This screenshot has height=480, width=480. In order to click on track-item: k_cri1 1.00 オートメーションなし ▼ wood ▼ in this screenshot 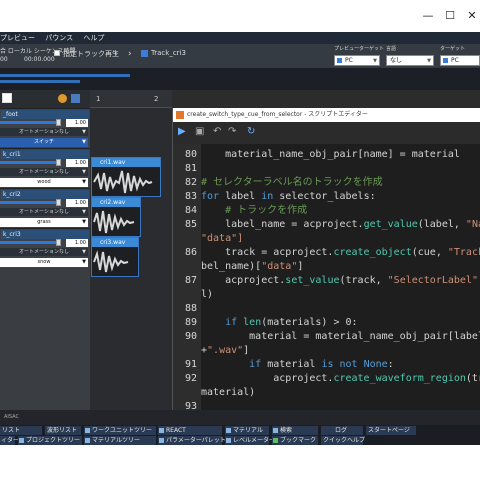, I will do `click(45, 168)`.